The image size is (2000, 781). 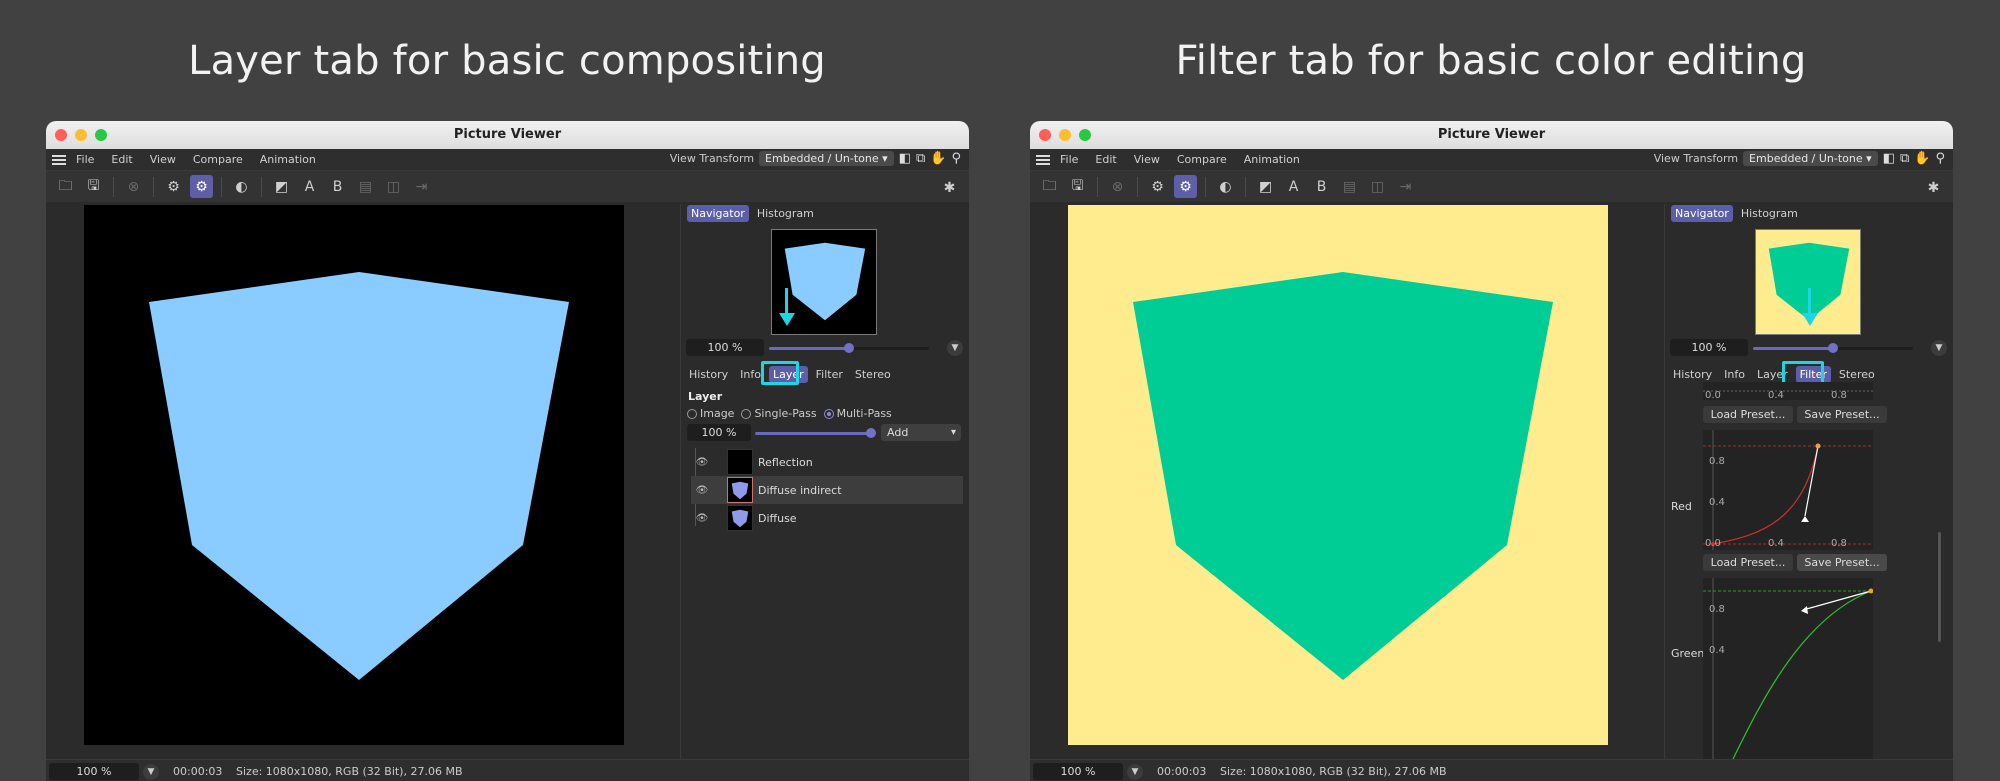 What do you see at coordinates (827, 462) in the screenshot?
I see `layer-row-reflection: 👁 Reflection` at bounding box center [827, 462].